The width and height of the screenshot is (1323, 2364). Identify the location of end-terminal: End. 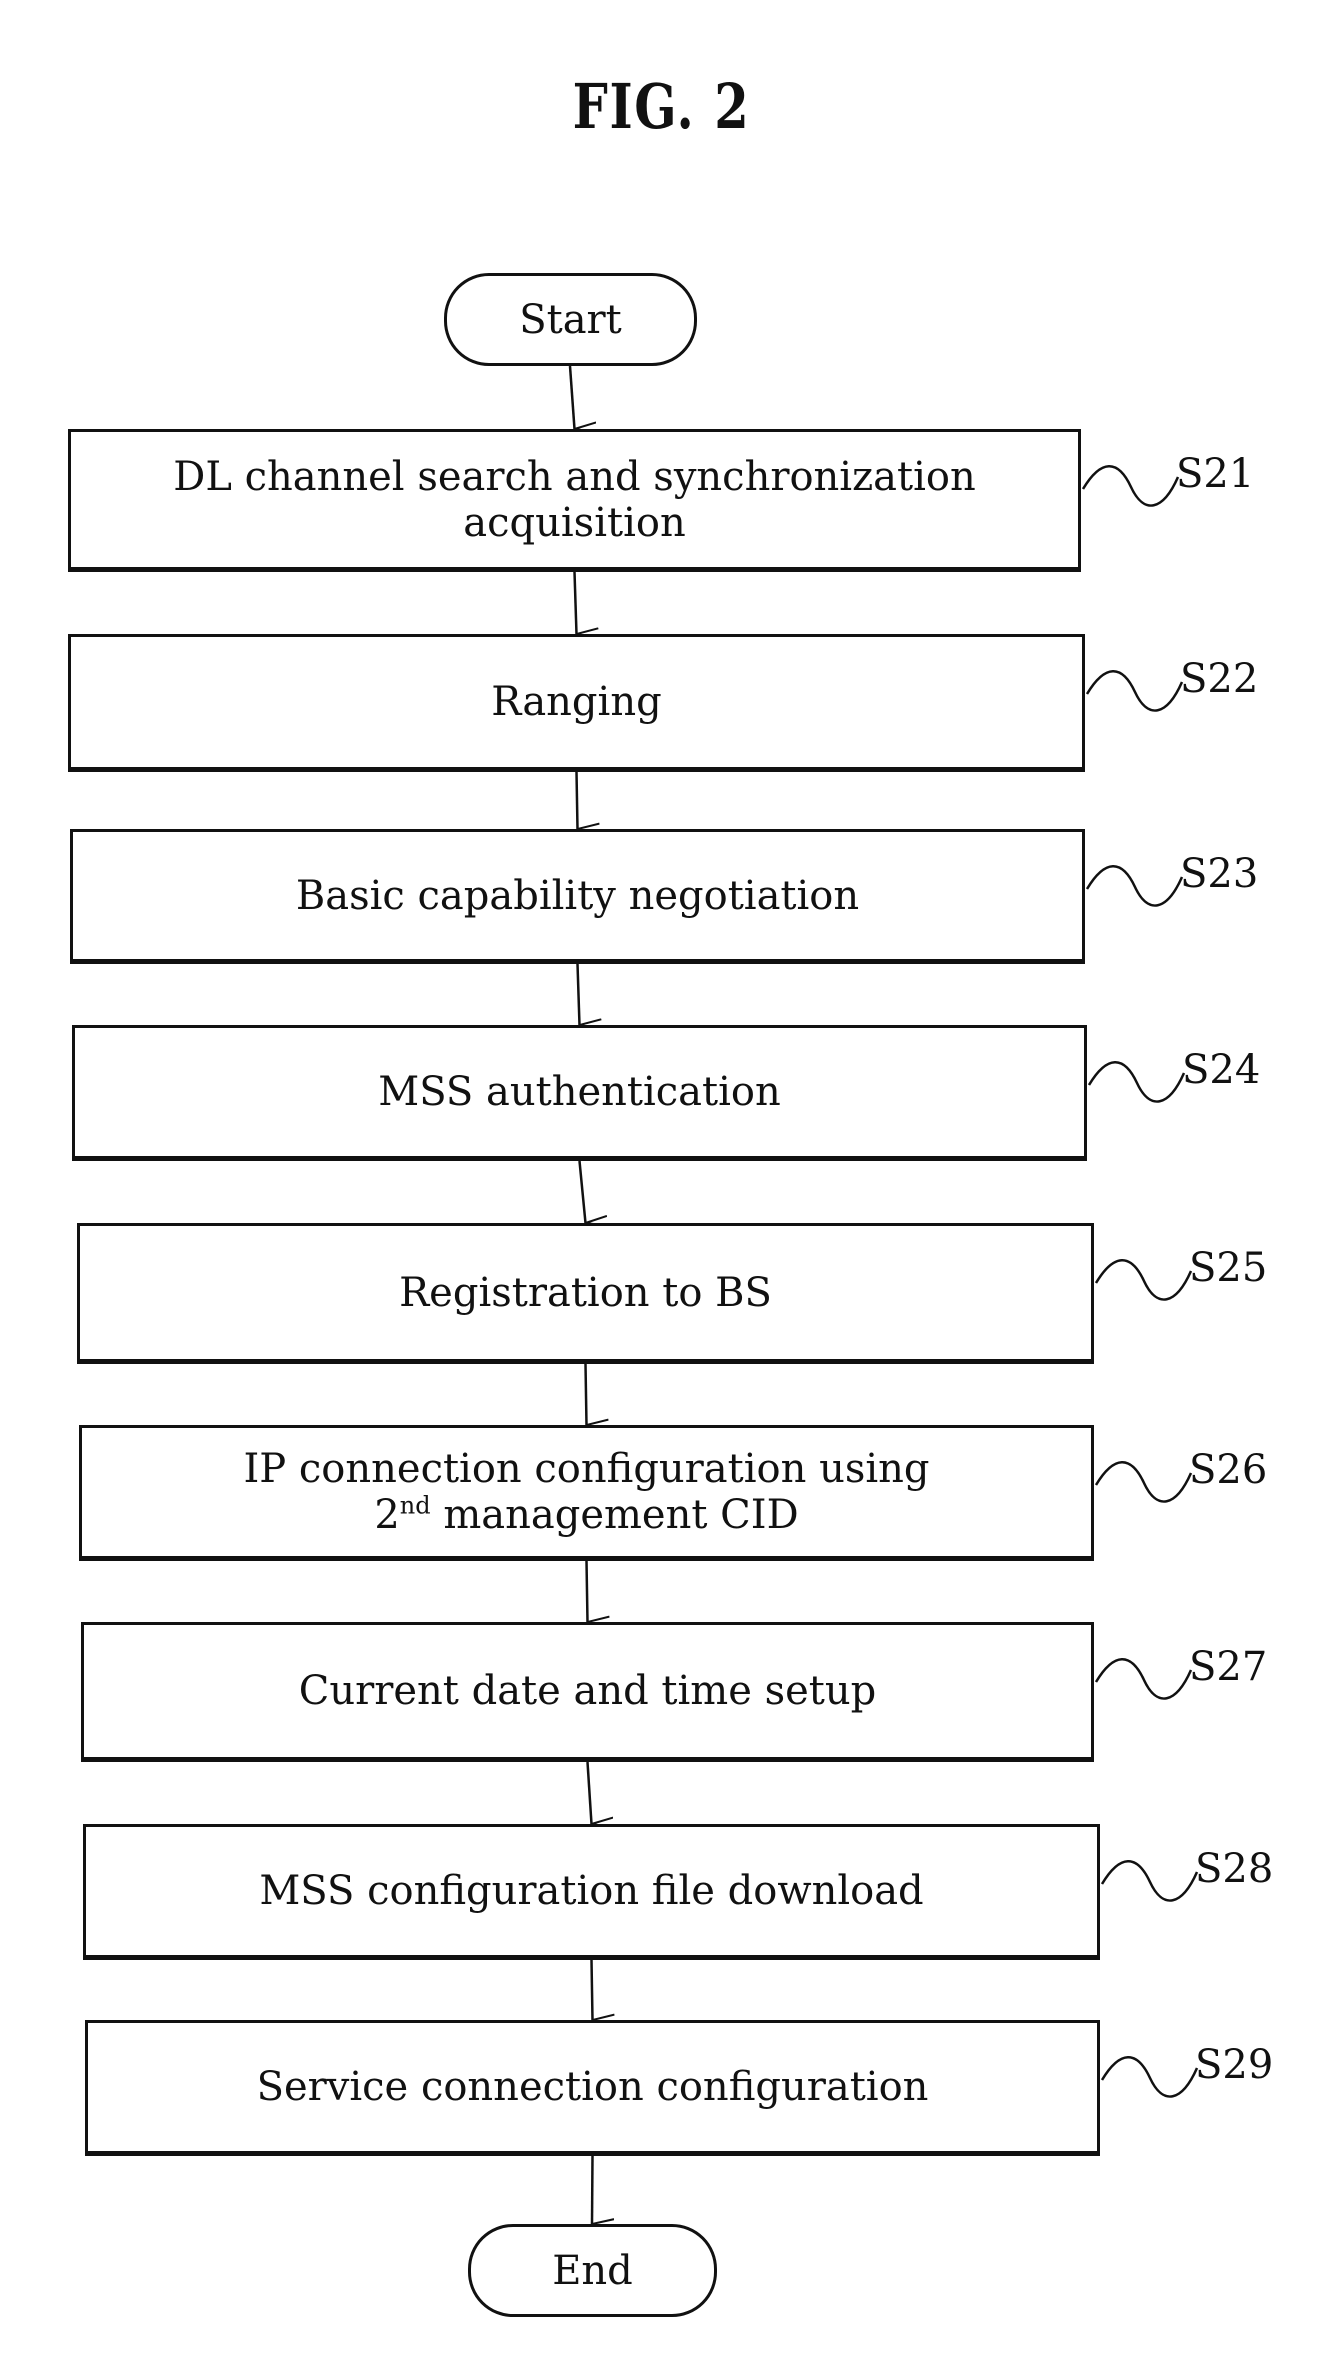
(592, 2270).